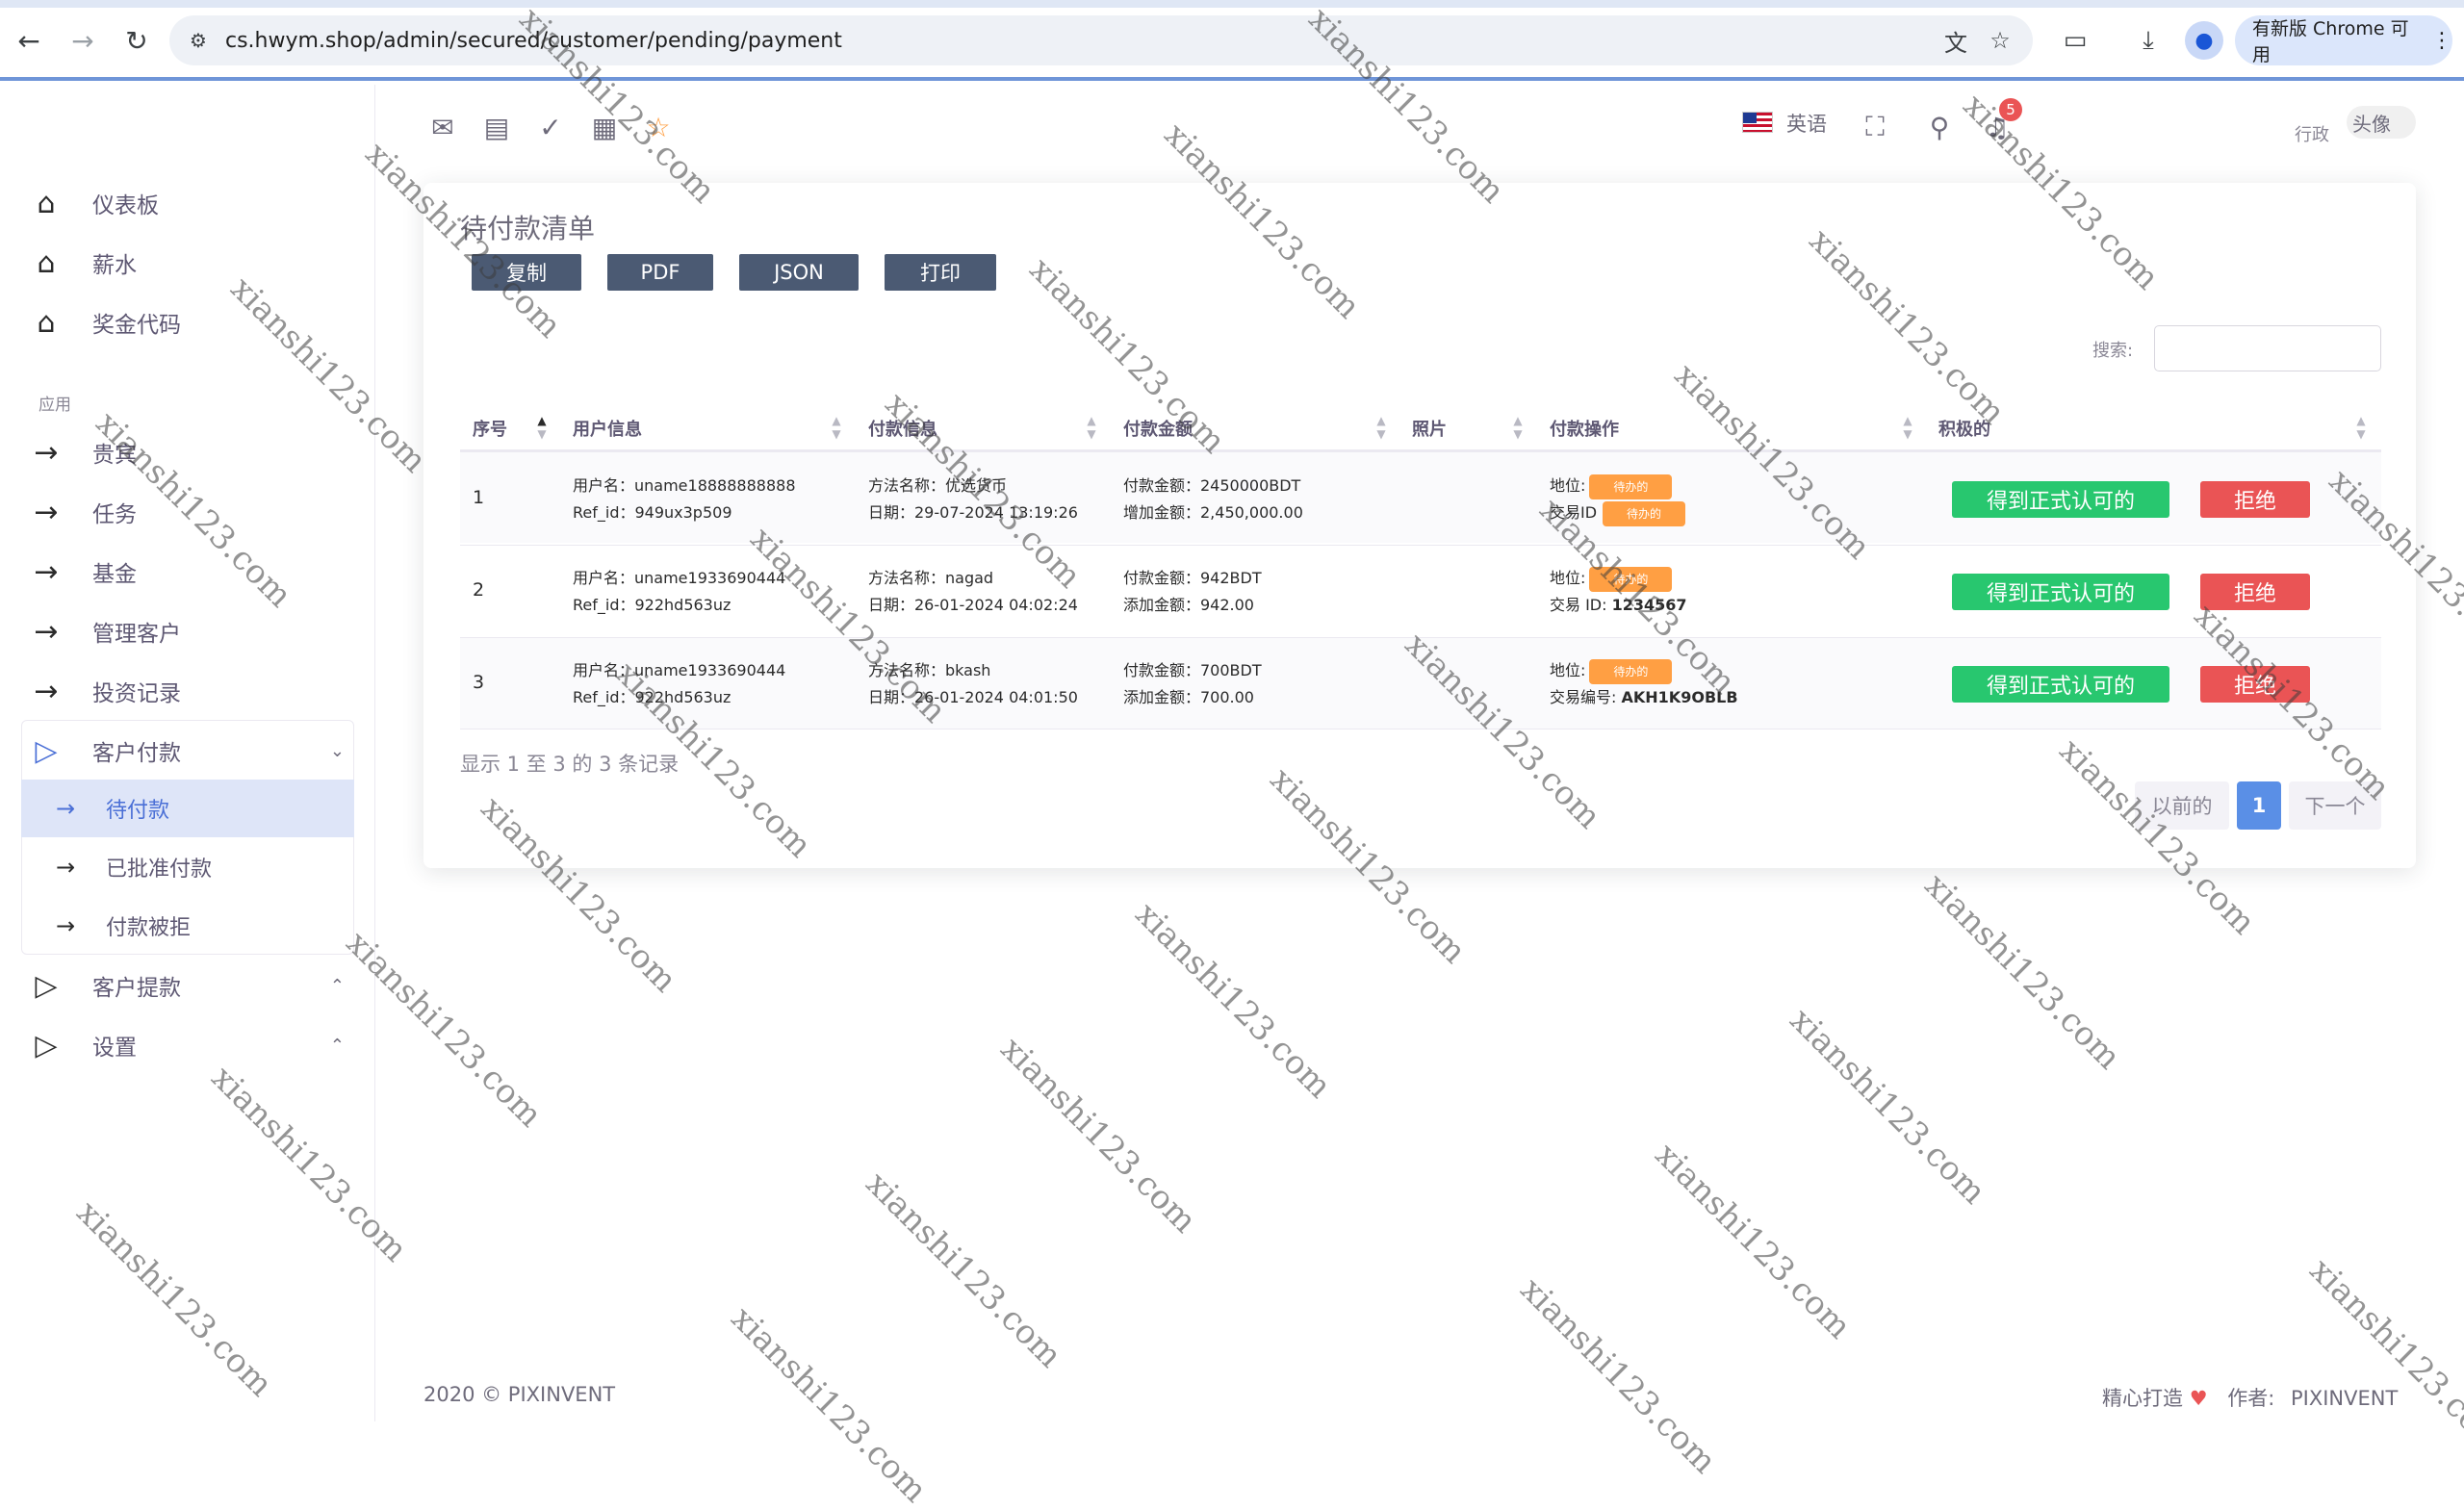 The image size is (2464, 1510). Describe the element at coordinates (1806, 123) in the screenshot. I see `language-selector: 英语` at that location.